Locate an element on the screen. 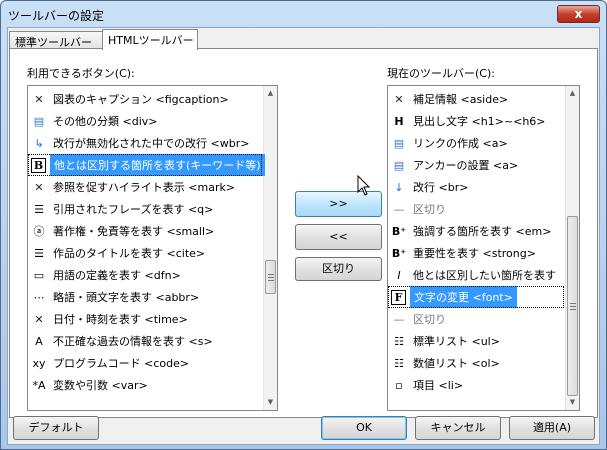 The image size is (607, 450). strike-a-icon: A is located at coordinates (39, 341).